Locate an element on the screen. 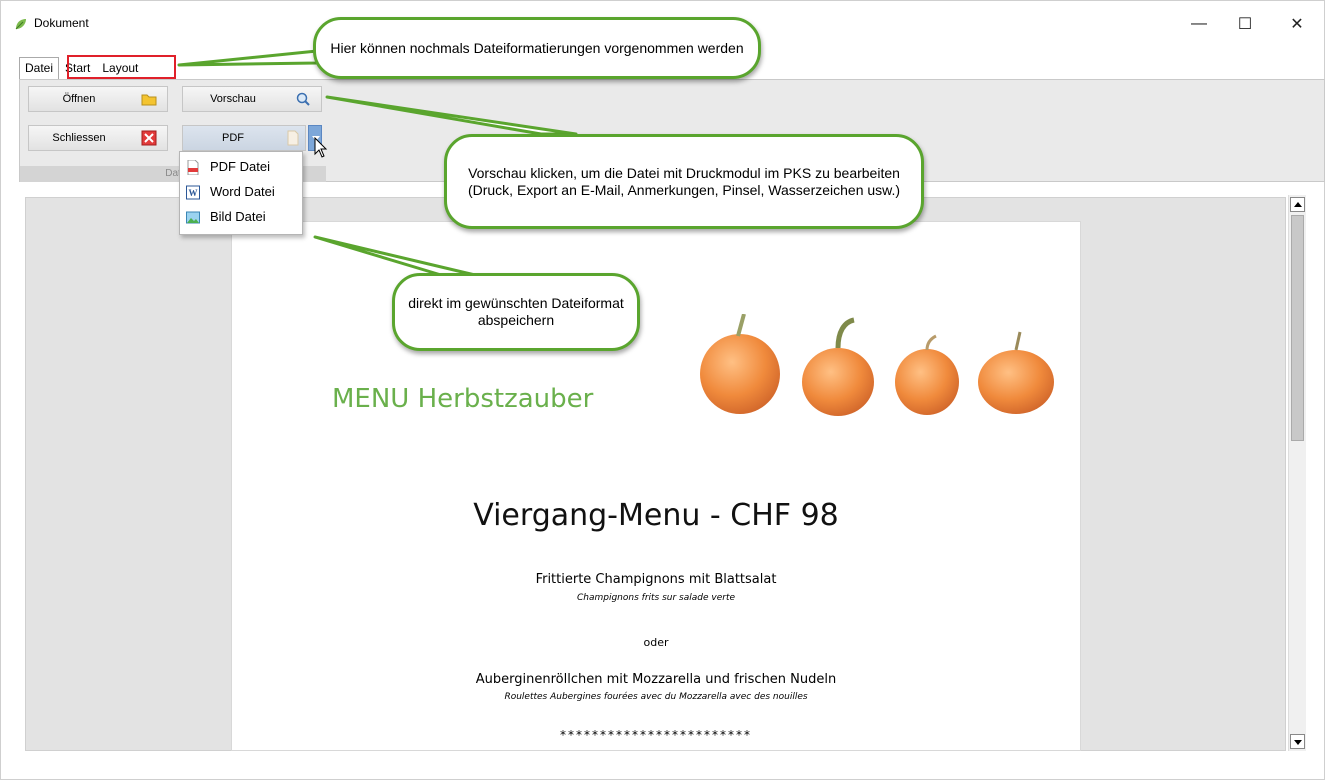  pdf-doc-icon is located at coordinates (293, 138).